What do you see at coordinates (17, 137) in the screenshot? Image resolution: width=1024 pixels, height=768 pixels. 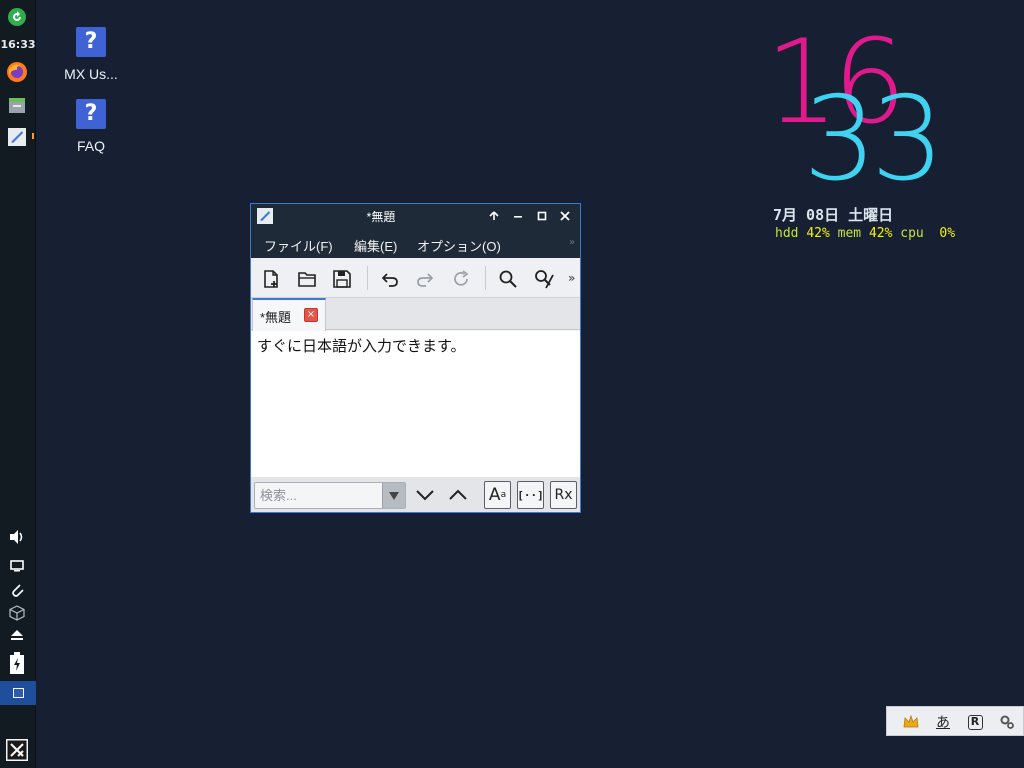 I see `text-editor-icon` at bounding box center [17, 137].